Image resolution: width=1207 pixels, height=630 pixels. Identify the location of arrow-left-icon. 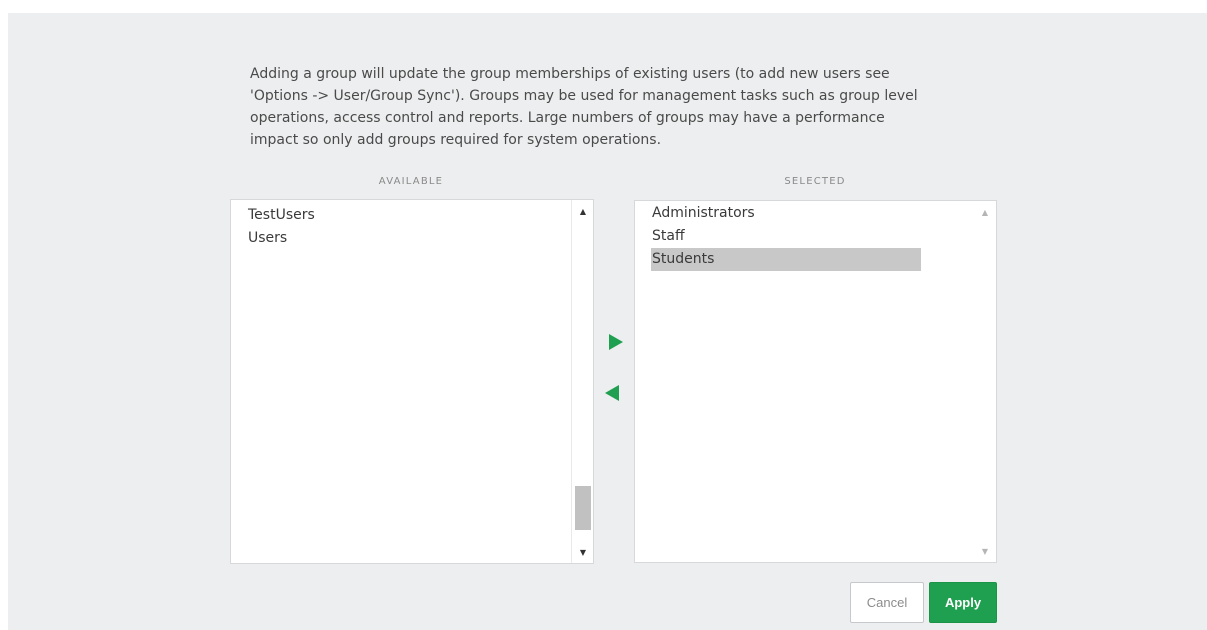
(612, 393).